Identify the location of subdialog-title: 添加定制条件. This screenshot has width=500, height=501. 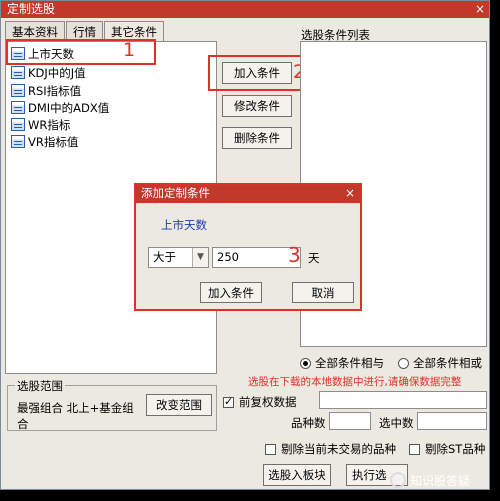
(175, 193).